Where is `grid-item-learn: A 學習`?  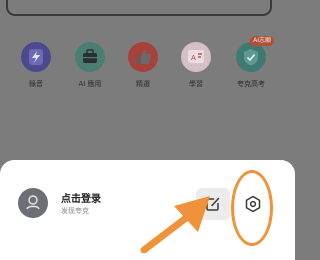 grid-item-learn: A 學習 is located at coordinates (196, 65).